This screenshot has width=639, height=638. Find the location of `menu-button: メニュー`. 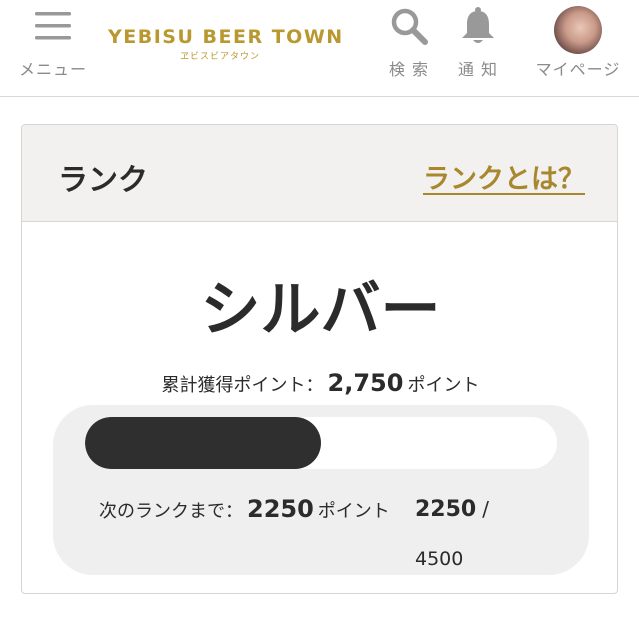

menu-button: メニュー is located at coordinates (53, 48).